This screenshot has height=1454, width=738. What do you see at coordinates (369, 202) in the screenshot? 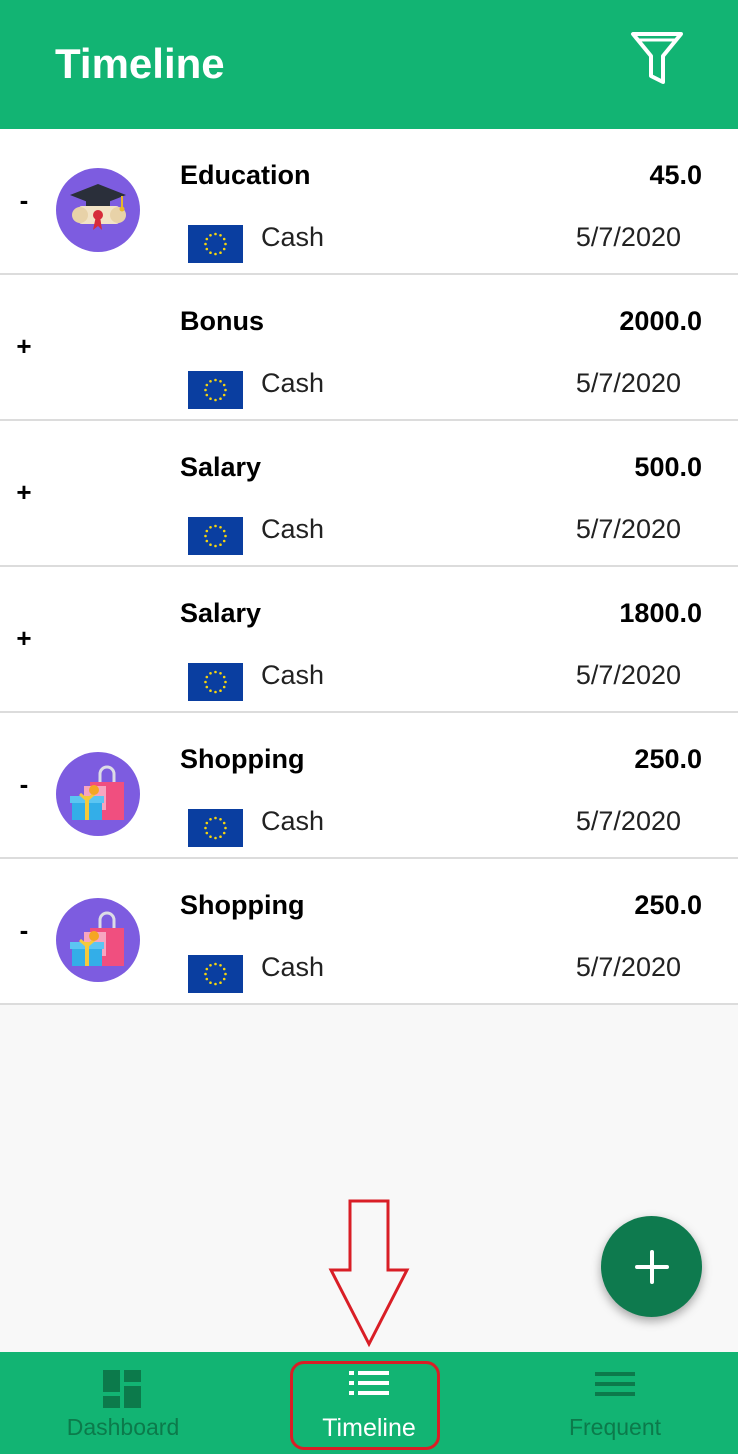
I see `transaction-row: - Education 45.0 Cash 5/7/2020` at bounding box center [369, 202].